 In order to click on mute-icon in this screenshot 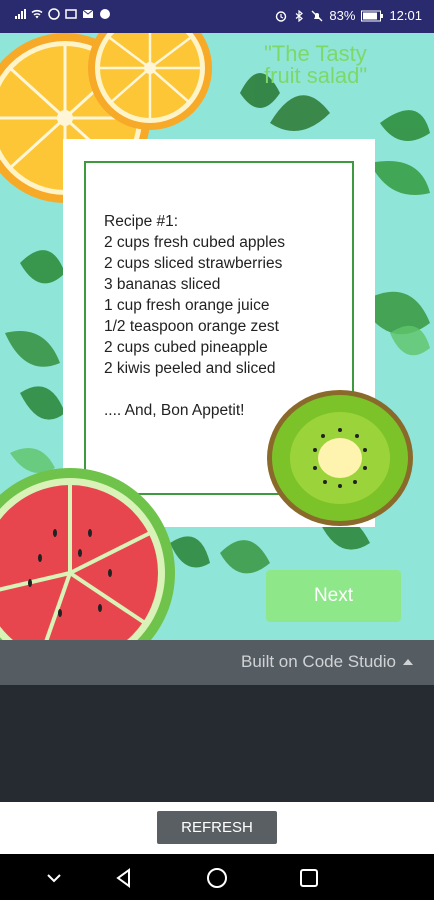, I will do `click(317, 15)`.